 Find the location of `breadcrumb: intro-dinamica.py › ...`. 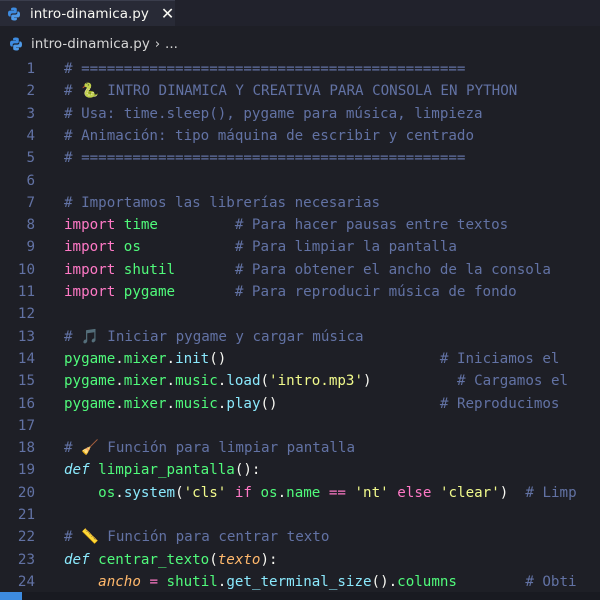

breadcrumb: intro-dinamica.py › ... is located at coordinates (300, 44).